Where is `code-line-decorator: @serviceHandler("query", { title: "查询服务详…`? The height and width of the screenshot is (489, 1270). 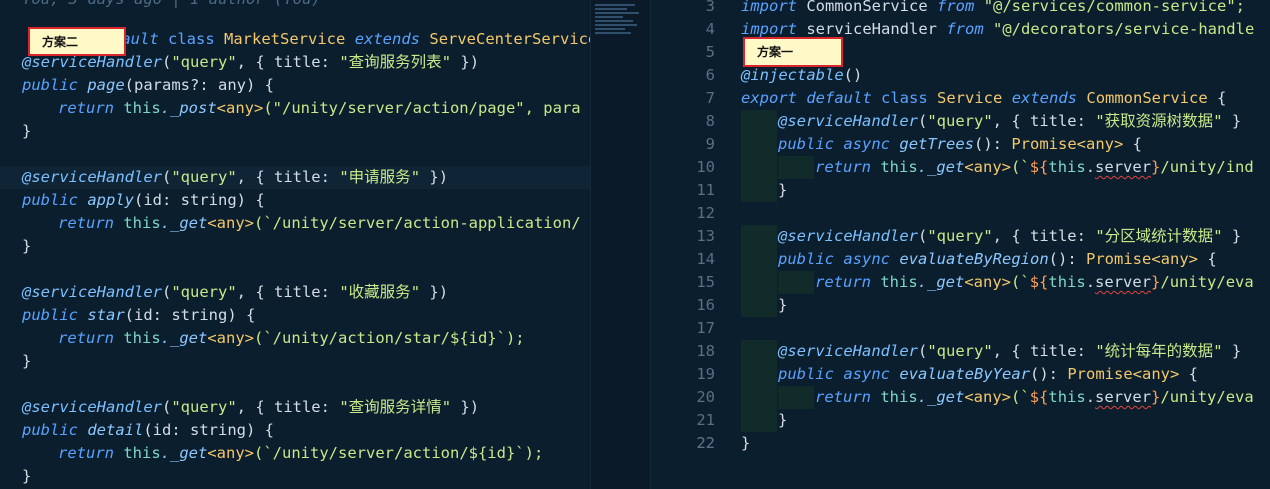 code-line-decorator: @serviceHandler("query", { title: "查询服务详… is located at coordinates (251, 407).